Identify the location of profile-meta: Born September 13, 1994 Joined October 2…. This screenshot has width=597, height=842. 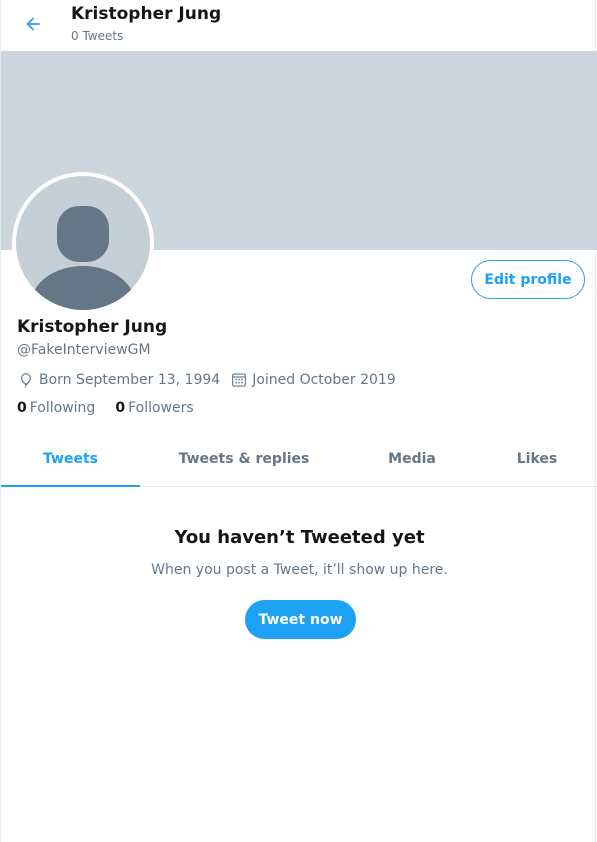
(211, 380).